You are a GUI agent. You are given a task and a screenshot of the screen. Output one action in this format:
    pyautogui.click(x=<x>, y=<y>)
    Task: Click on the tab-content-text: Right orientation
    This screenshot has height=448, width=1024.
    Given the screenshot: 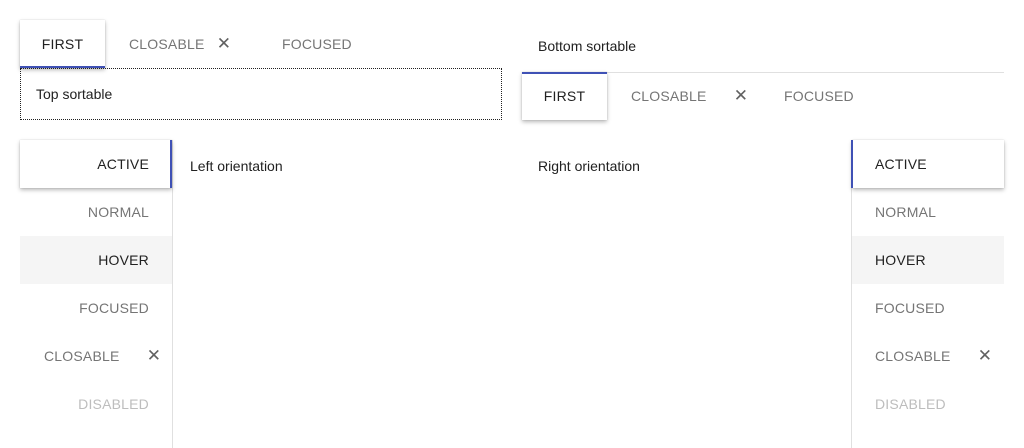 What is the action you would take?
    pyautogui.click(x=589, y=166)
    